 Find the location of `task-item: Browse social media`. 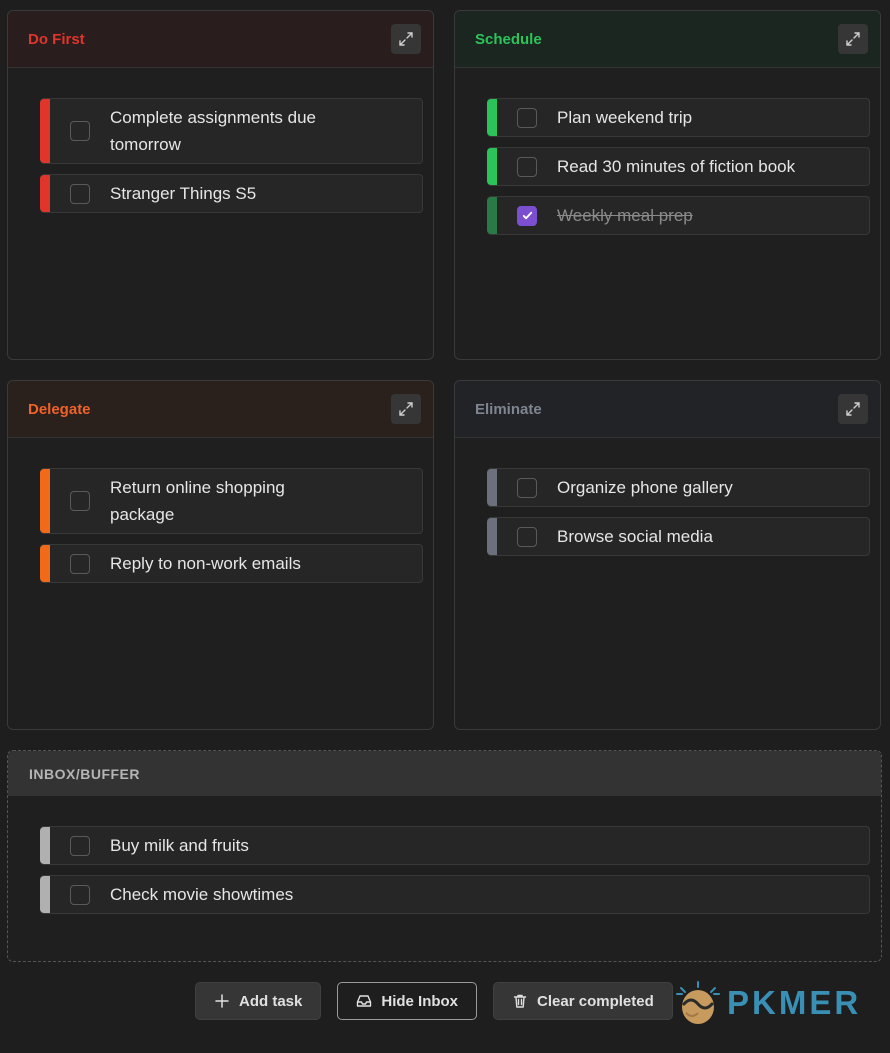

task-item: Browse social media is located at coordinates (678, 536).